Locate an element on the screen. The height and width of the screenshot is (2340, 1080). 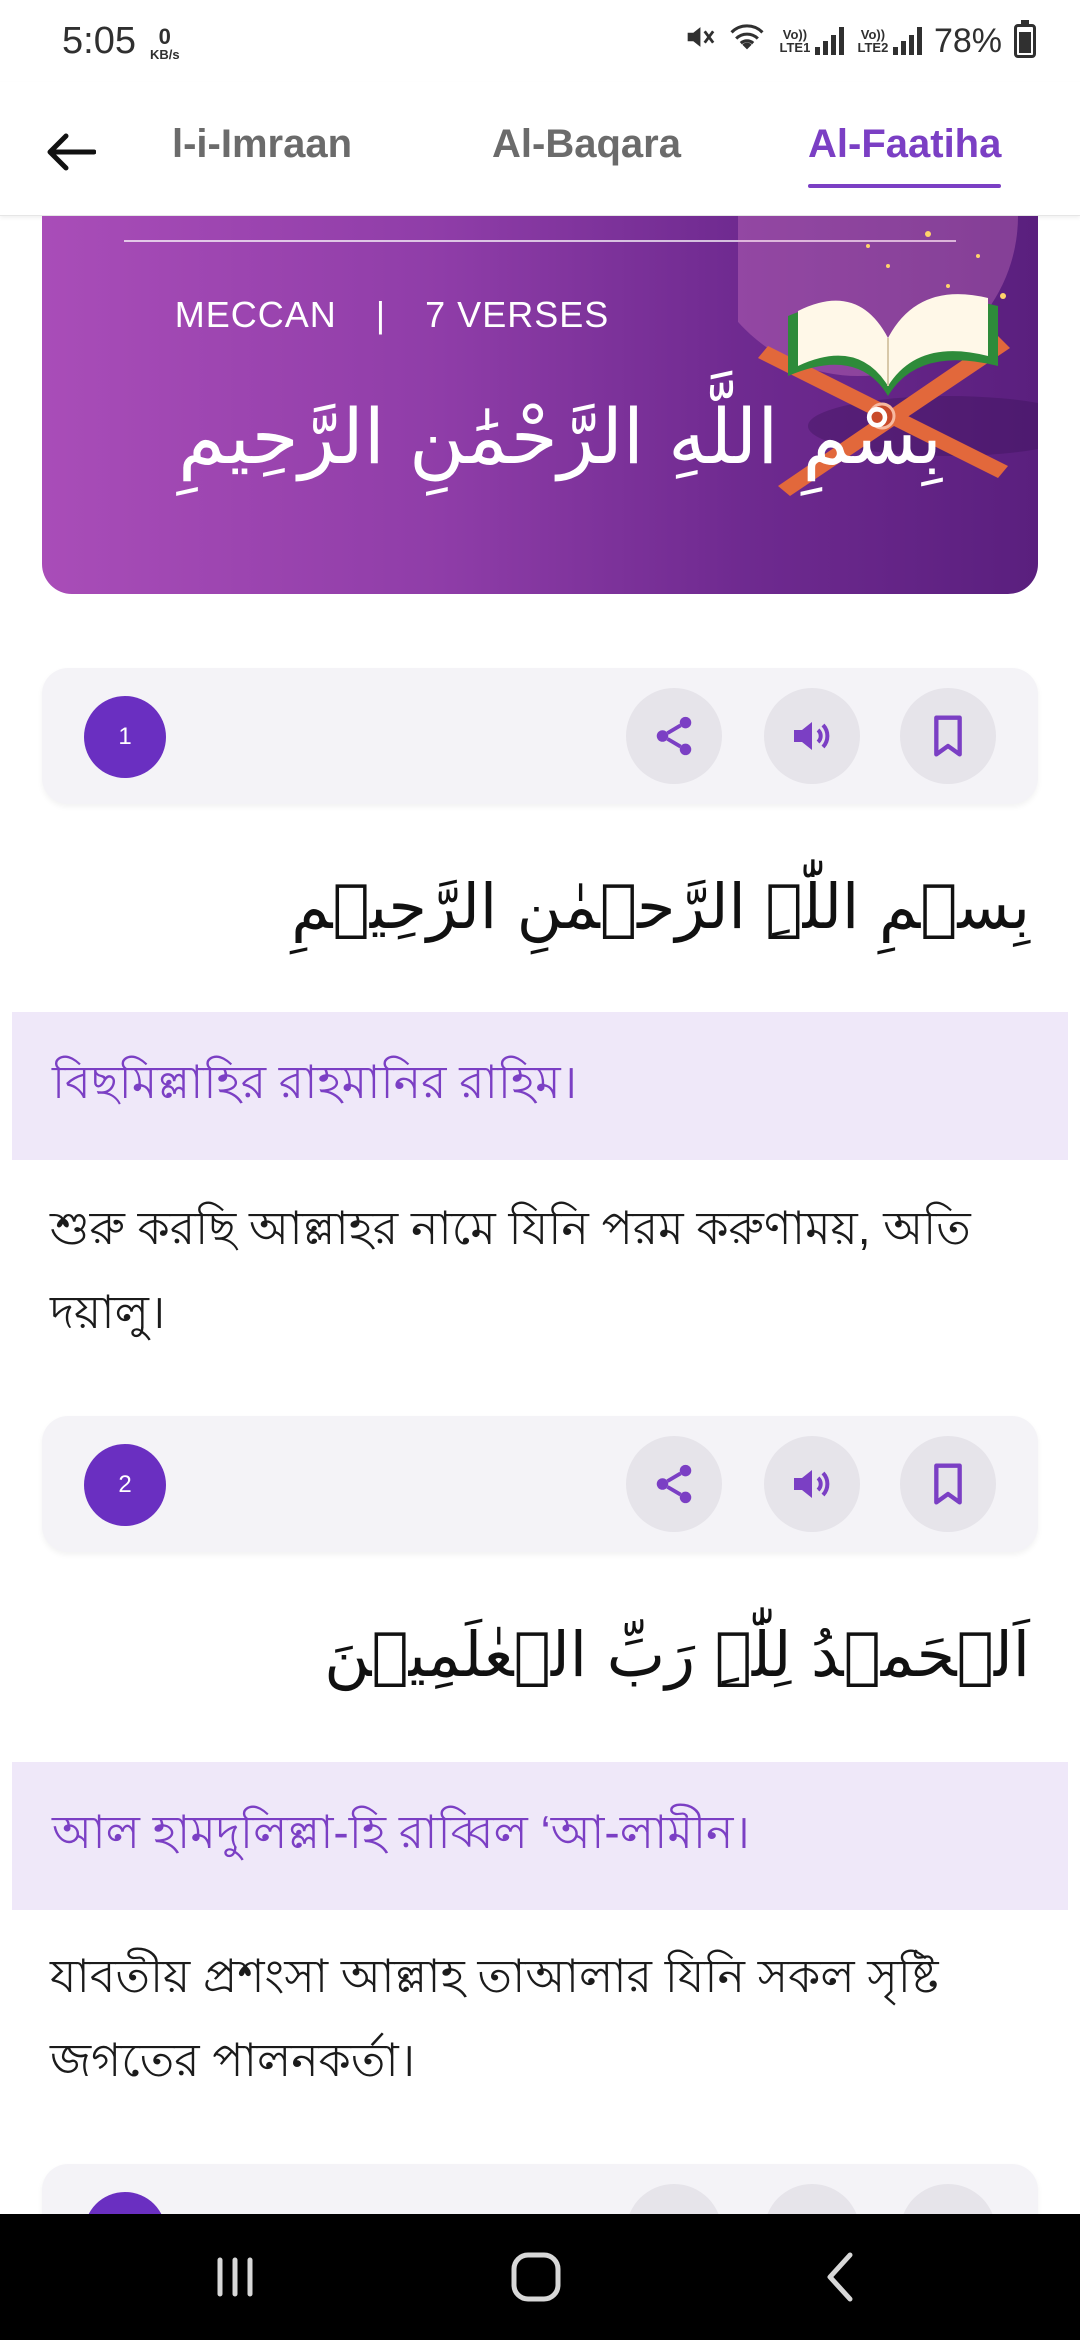
tab-al-imraan: l-i-Imraan is located at coordinates (262, 144).